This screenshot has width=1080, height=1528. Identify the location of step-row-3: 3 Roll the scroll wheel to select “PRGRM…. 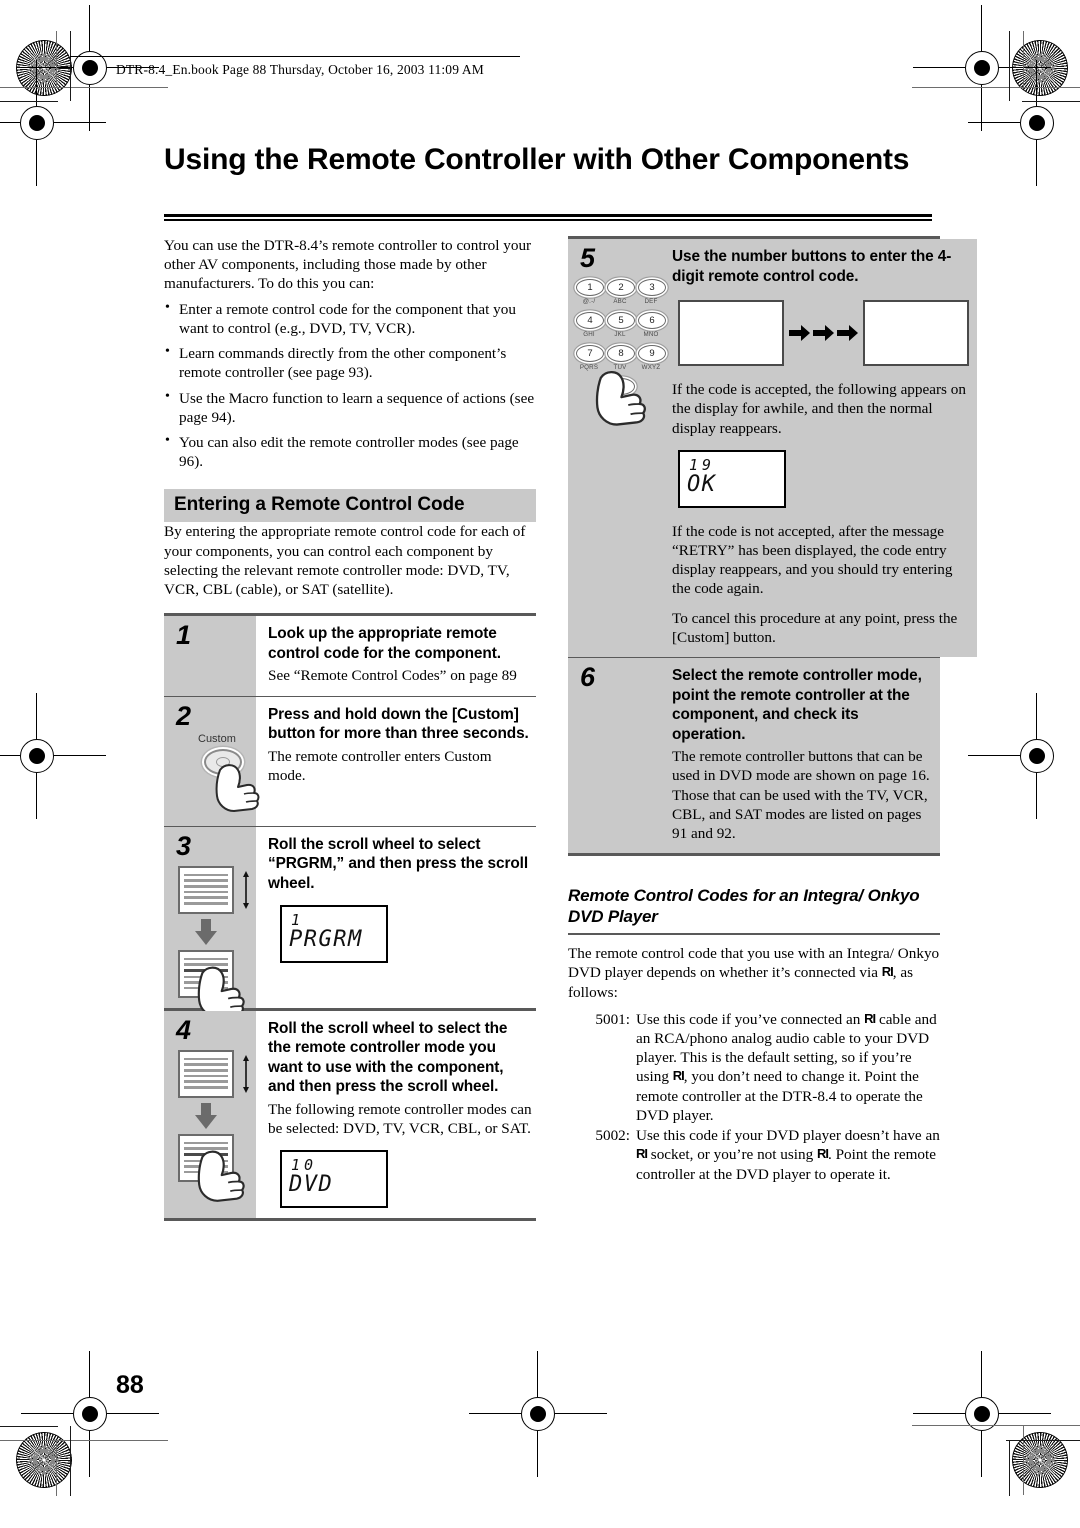
(350, 922).